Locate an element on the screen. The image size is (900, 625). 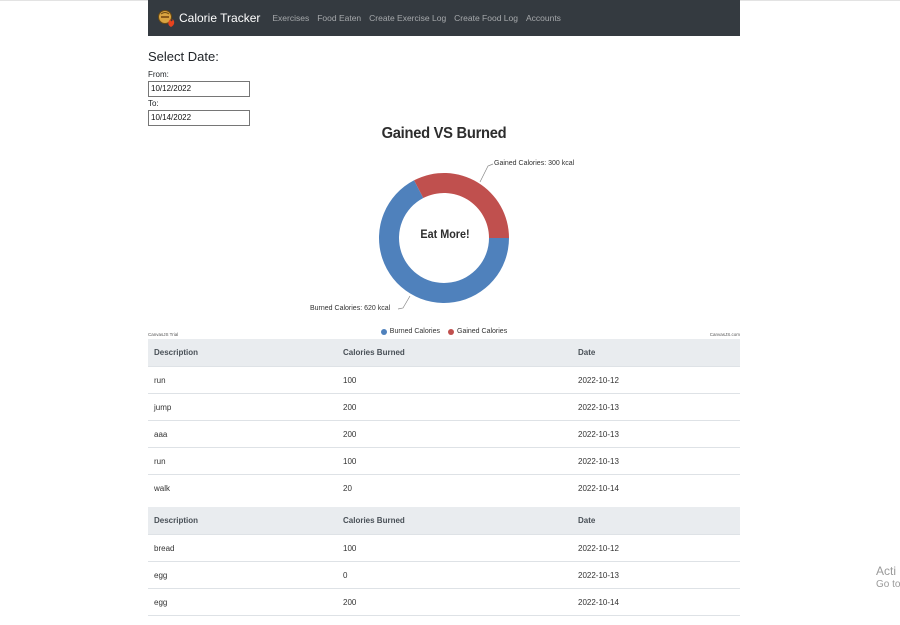
burned-slice-label: Burned Calories: 620 kcal is located at coordinates (350, 308).